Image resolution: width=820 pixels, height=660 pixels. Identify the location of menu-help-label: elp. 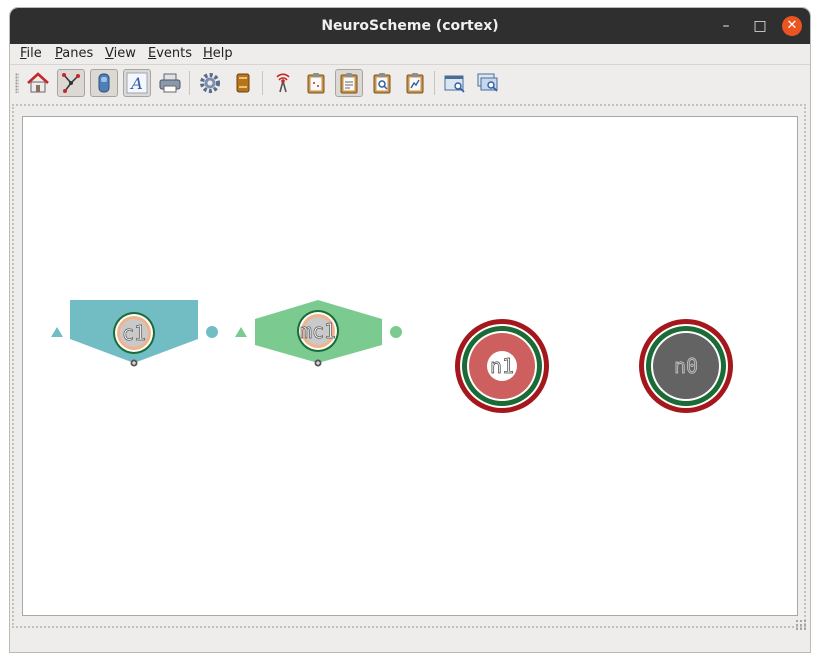
(222, 53).